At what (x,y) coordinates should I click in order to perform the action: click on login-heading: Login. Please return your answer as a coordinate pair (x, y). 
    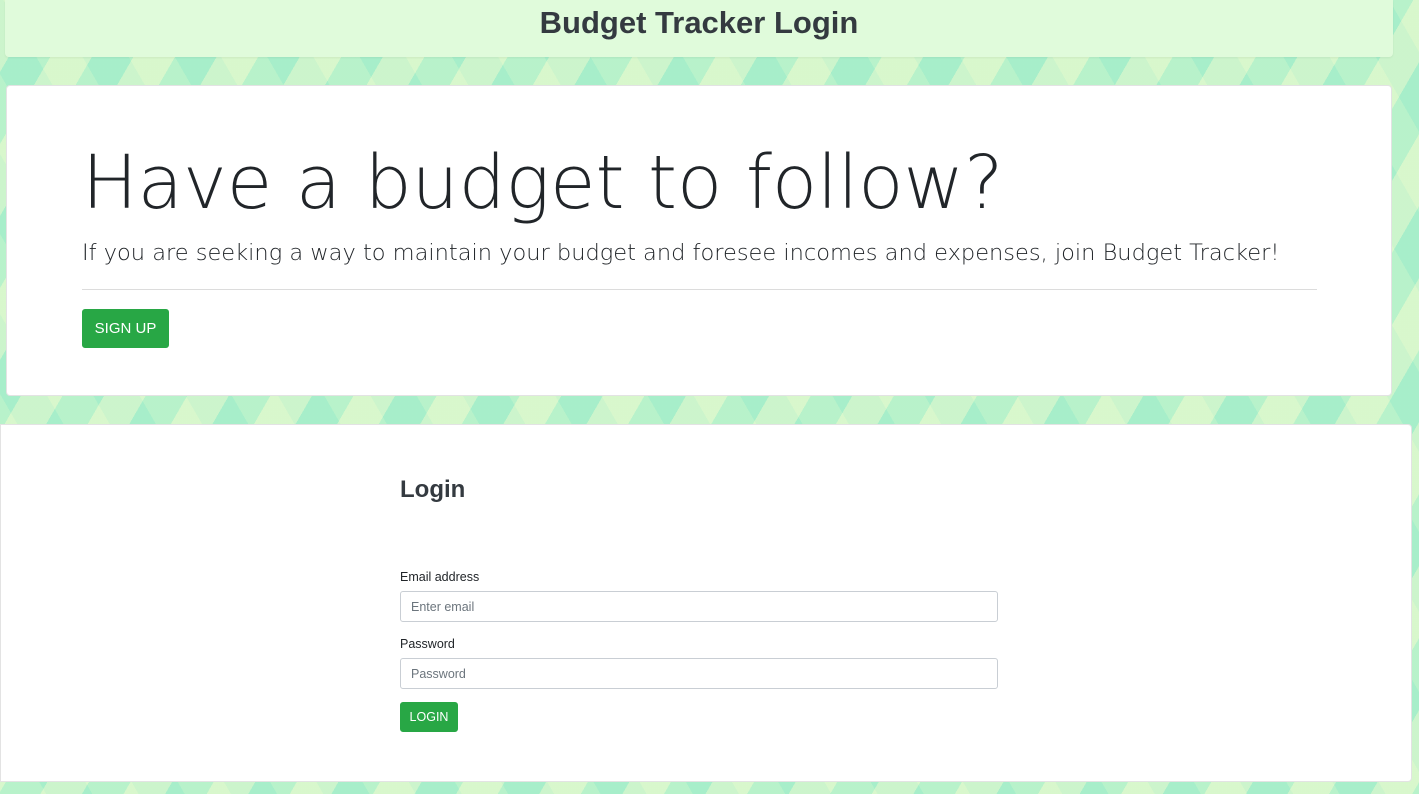
    Looking at the image, I should click on (433, 489).